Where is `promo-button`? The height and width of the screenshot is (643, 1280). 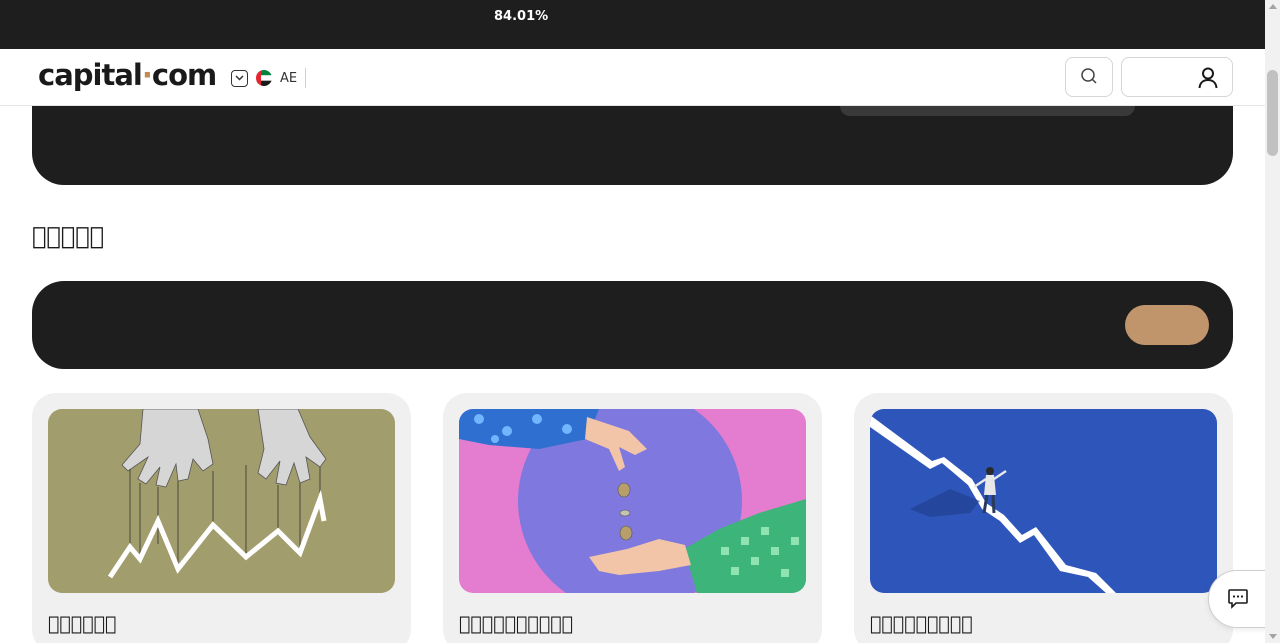 promo-button is located at coordinates (1167, 325).